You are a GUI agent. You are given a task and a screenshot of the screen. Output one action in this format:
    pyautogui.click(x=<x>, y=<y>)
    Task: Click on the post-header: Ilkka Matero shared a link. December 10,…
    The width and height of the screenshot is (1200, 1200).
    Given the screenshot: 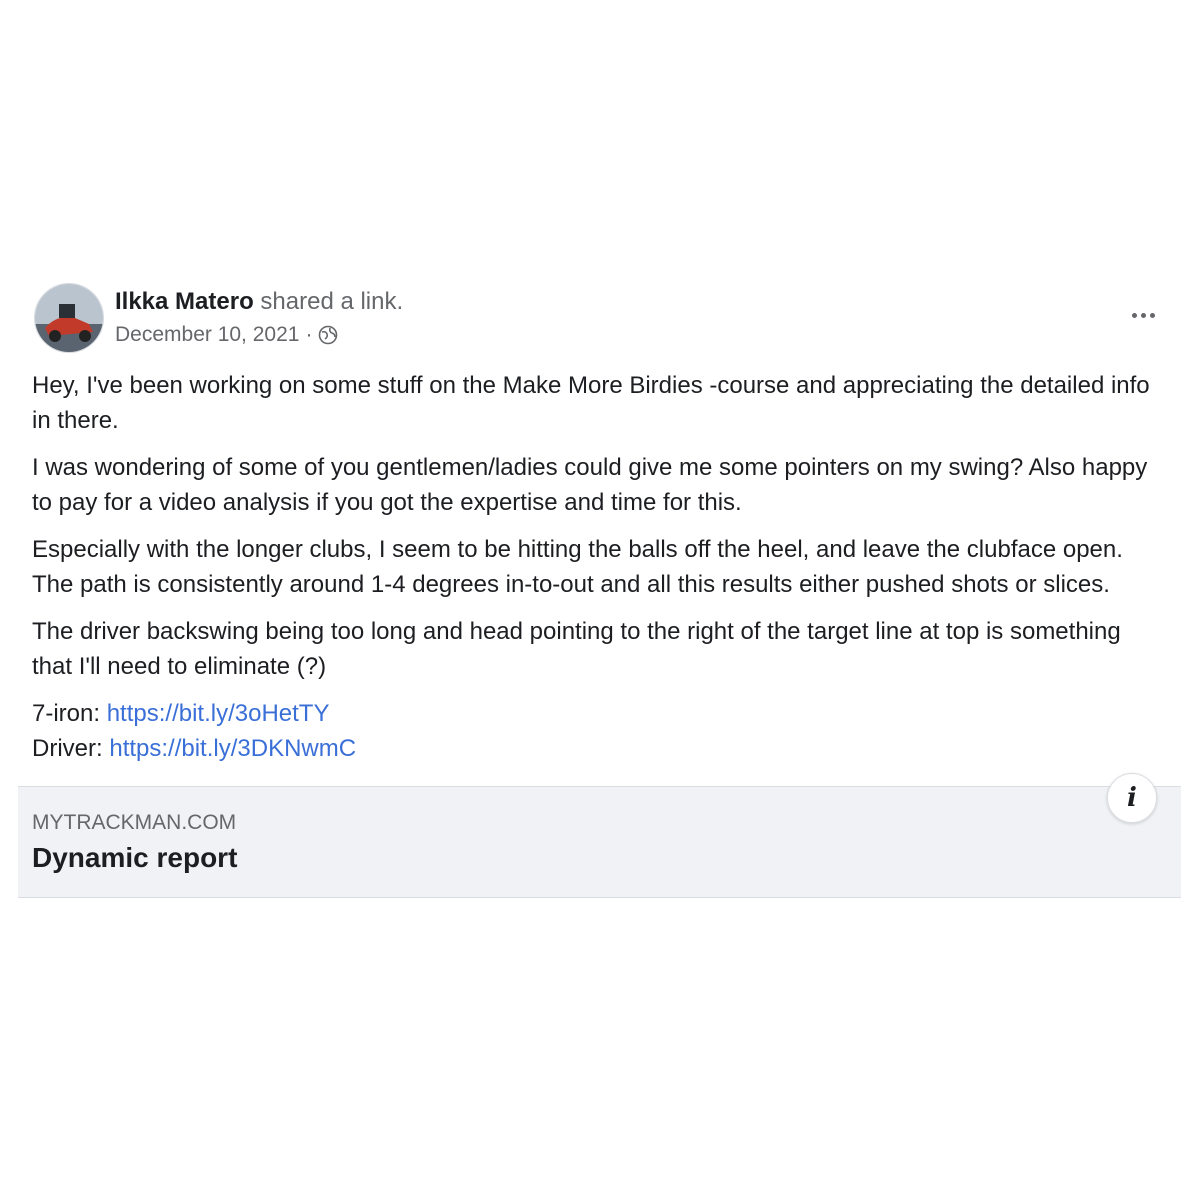 What is the action you would take?
    pyautogui.click(x=599, y=320)
    